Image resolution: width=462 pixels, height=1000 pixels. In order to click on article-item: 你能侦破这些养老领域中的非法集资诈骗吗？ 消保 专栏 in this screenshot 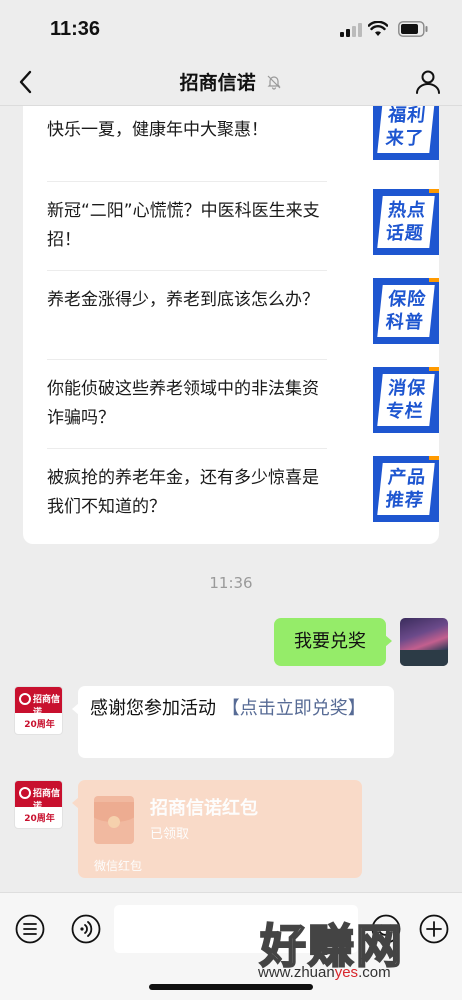, I will do `click(243, 405)`.